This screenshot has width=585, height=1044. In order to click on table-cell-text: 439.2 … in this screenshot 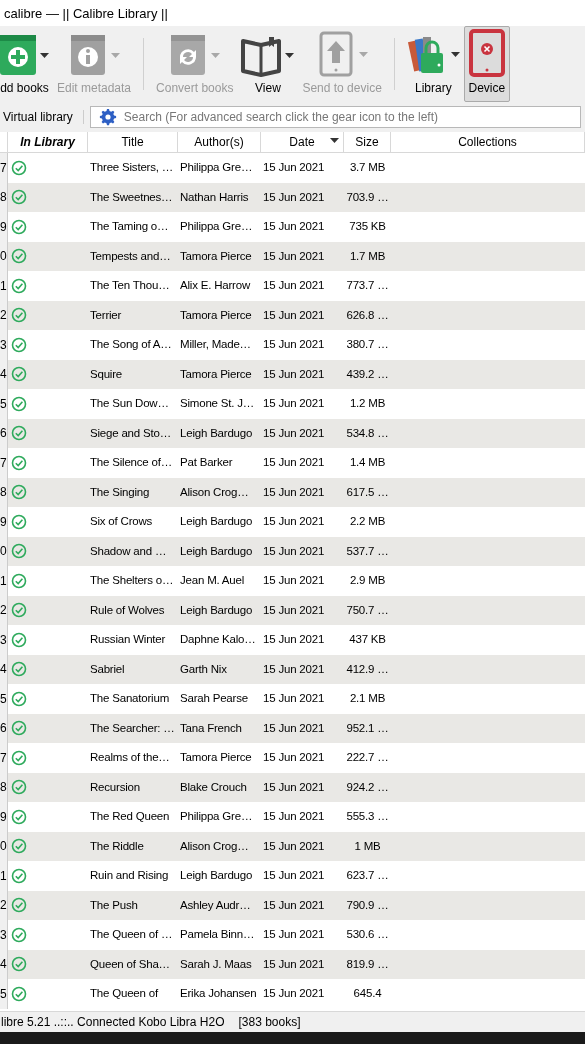, I will do `click(367, 374)`.